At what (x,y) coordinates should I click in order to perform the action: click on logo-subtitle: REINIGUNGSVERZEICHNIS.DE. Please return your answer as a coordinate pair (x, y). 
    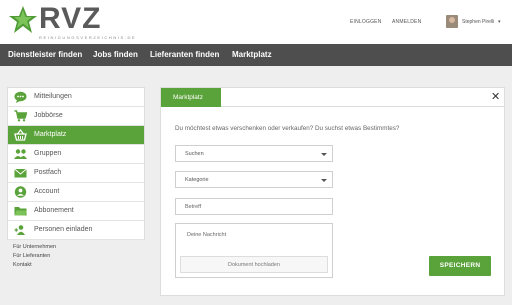
    Looking at the image, I should click on (88, 37).